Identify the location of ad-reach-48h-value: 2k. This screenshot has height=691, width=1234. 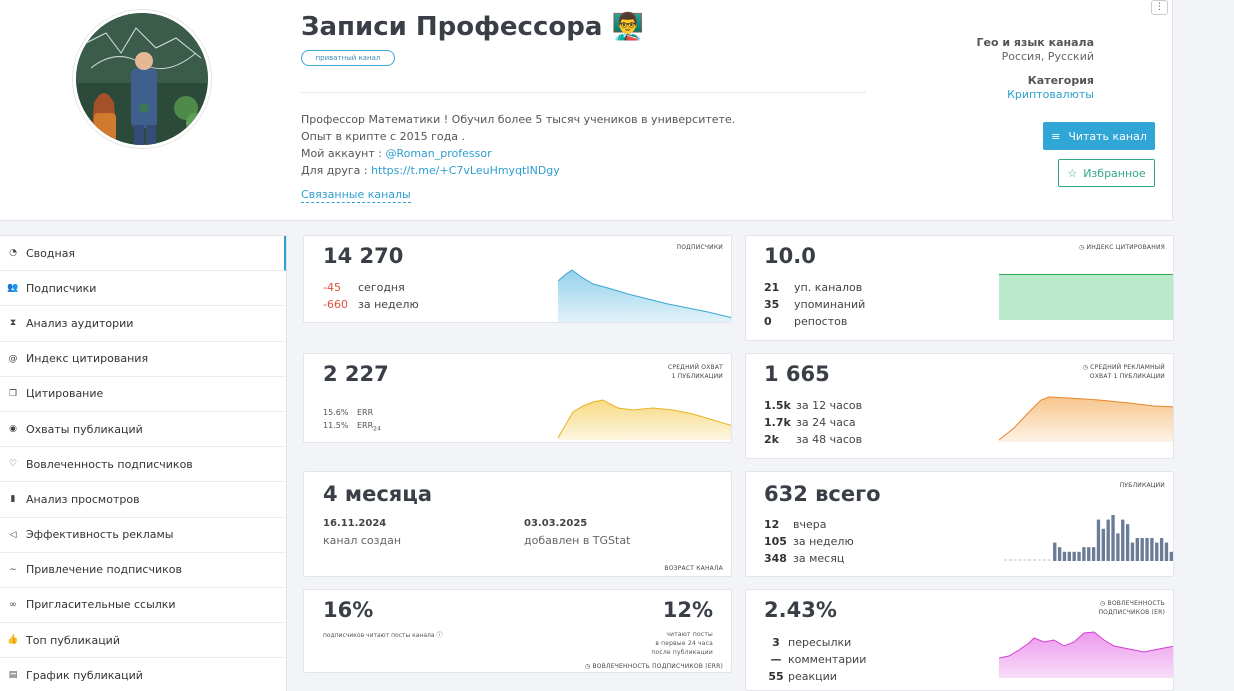
(771, 439).